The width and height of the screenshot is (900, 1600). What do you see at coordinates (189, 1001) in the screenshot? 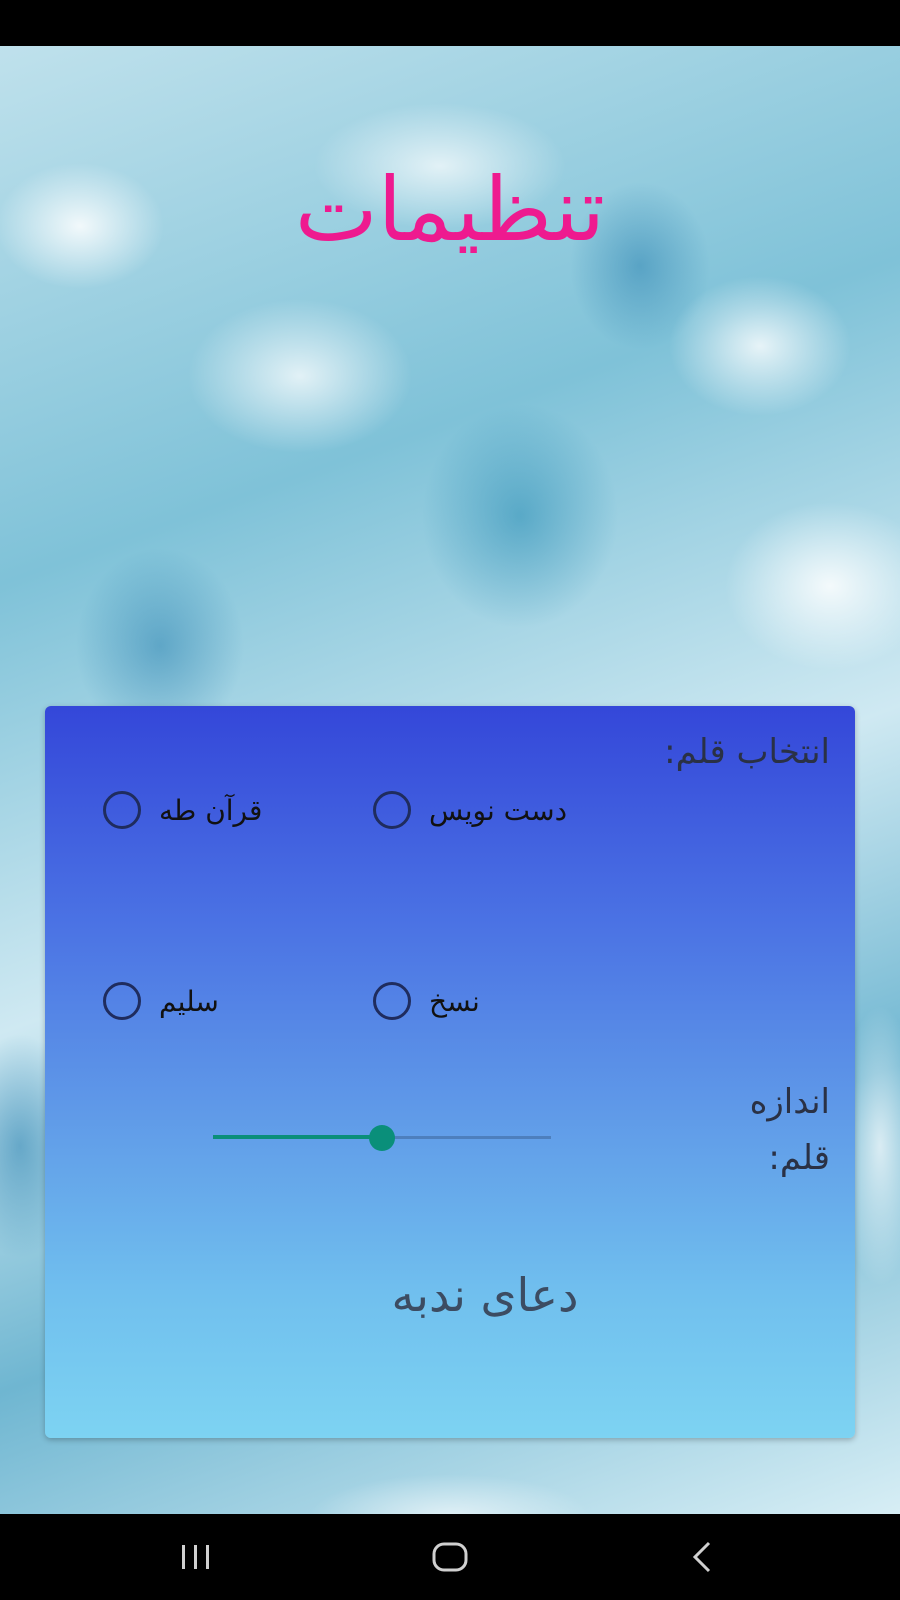
I see `radio-label: سلیم` at bounding box center [189, 1001].